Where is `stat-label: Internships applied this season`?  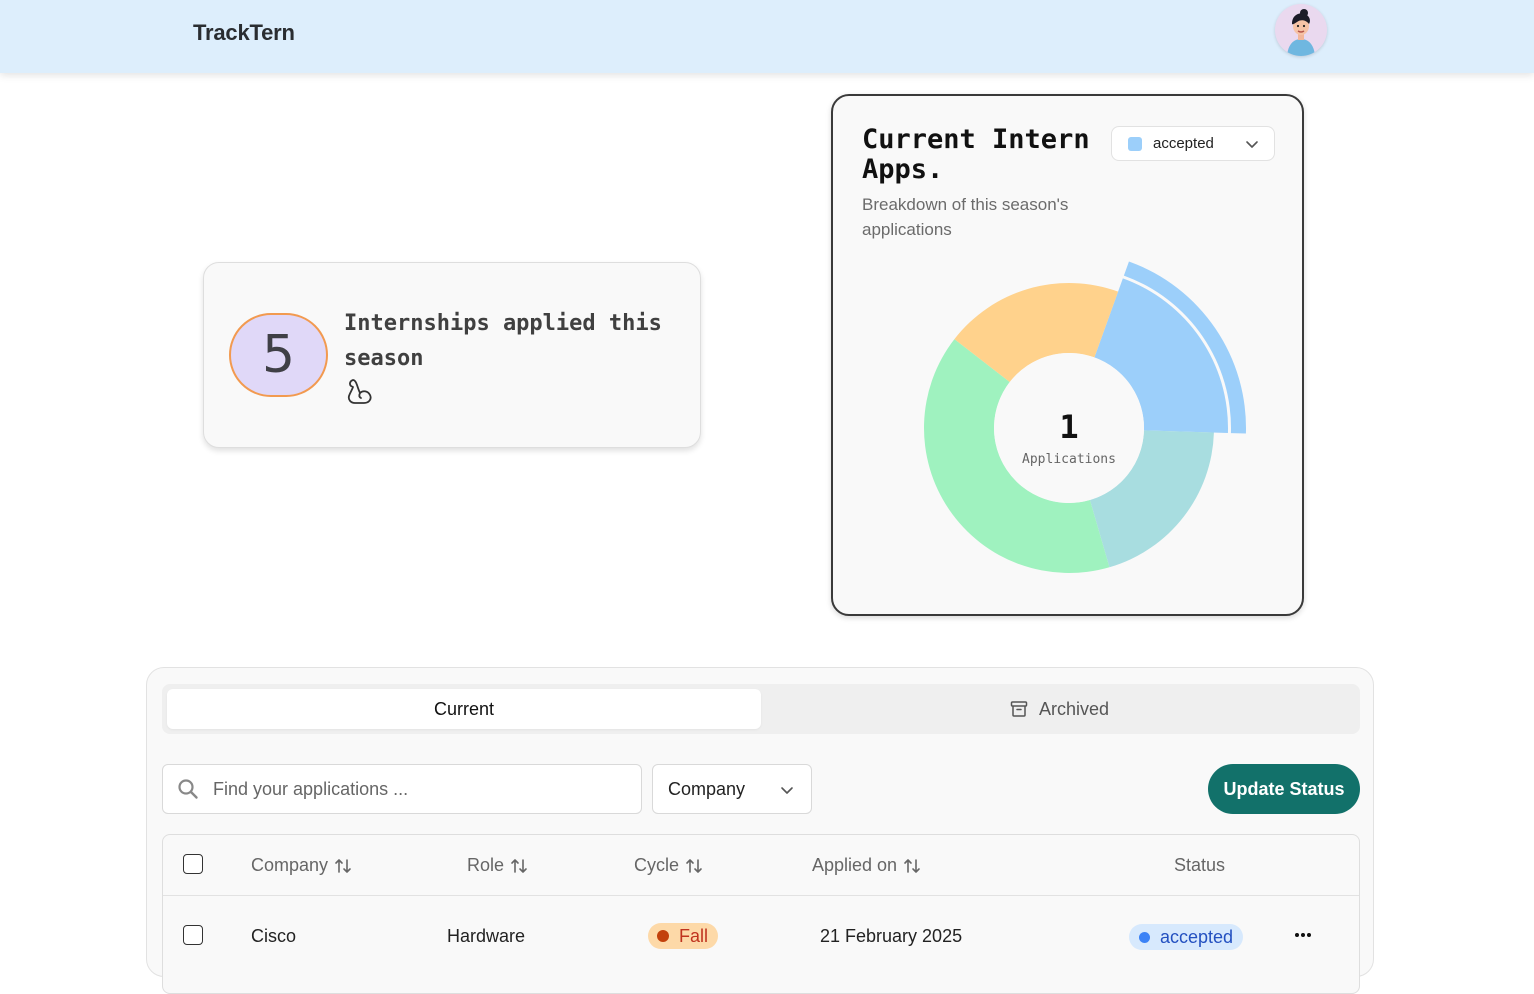
stat-label: Internships applied this season is located at coordinates (503, 341).